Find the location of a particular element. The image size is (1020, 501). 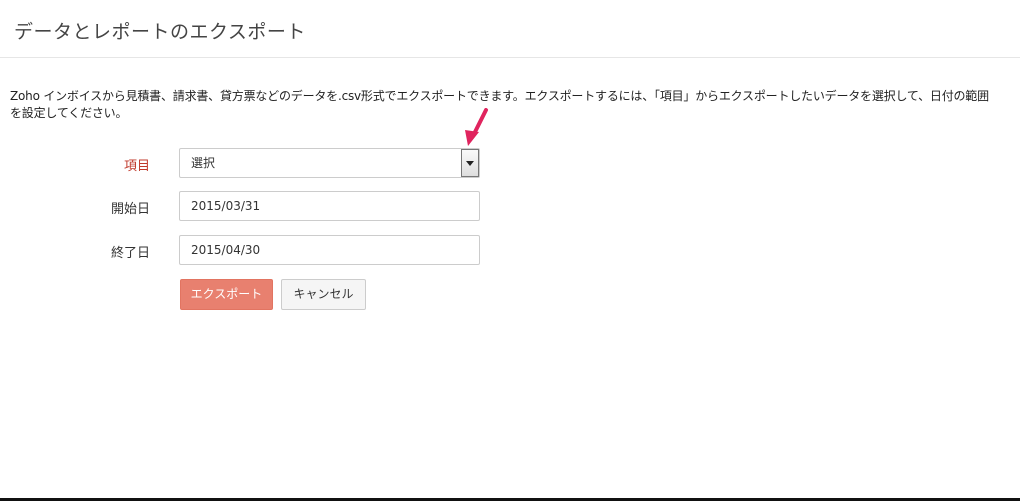

export-button: エクスポート is located at coordinates (226, 294).